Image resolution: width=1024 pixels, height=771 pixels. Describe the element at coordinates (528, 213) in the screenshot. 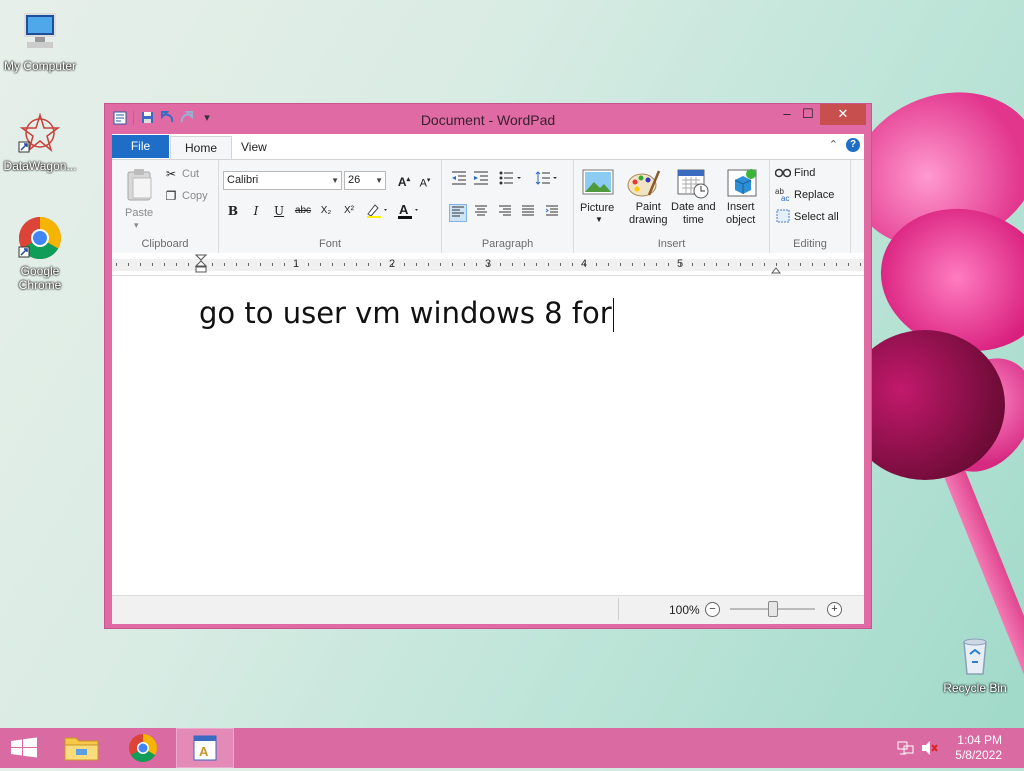

I see `justify-button` at that location.